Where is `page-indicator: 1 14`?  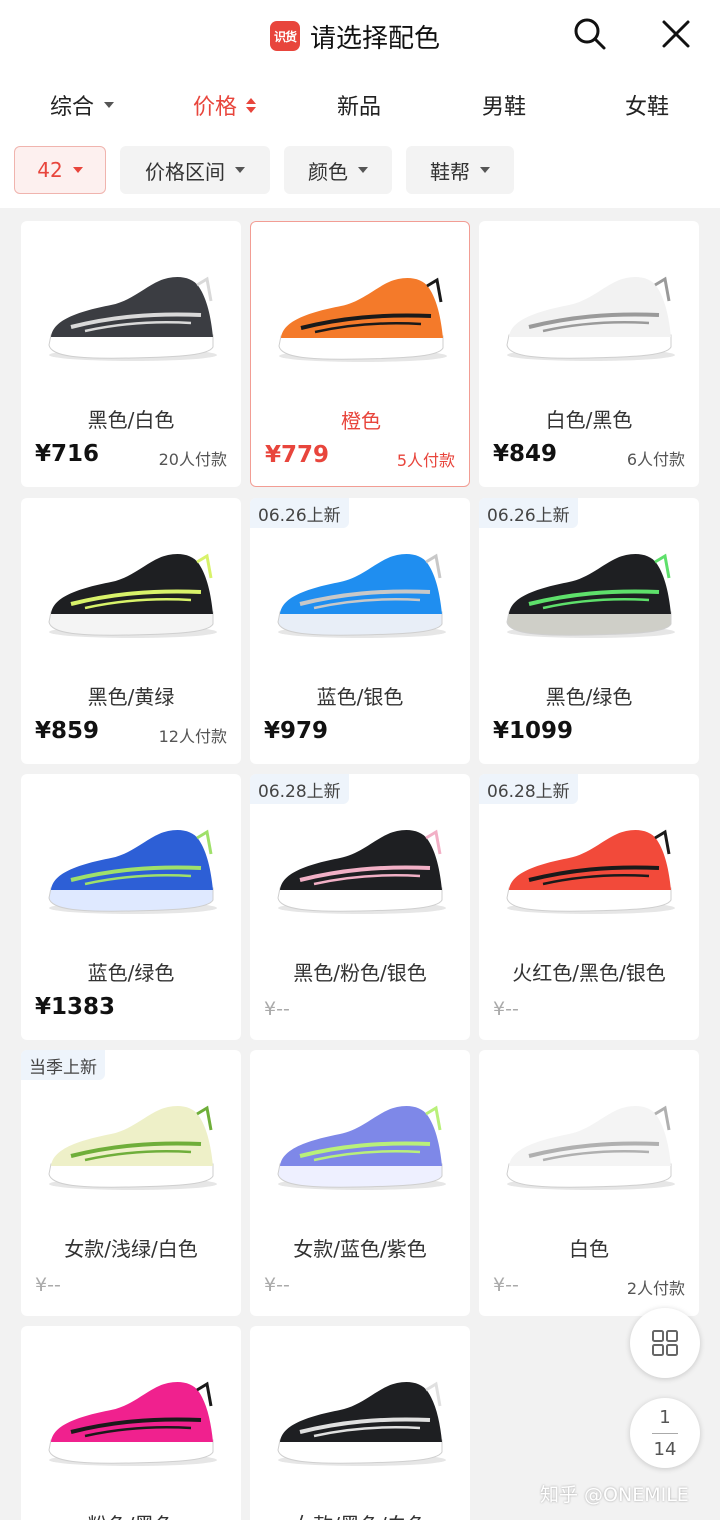
page-indicator: 1 14 is located at coordinates (665, 1433).